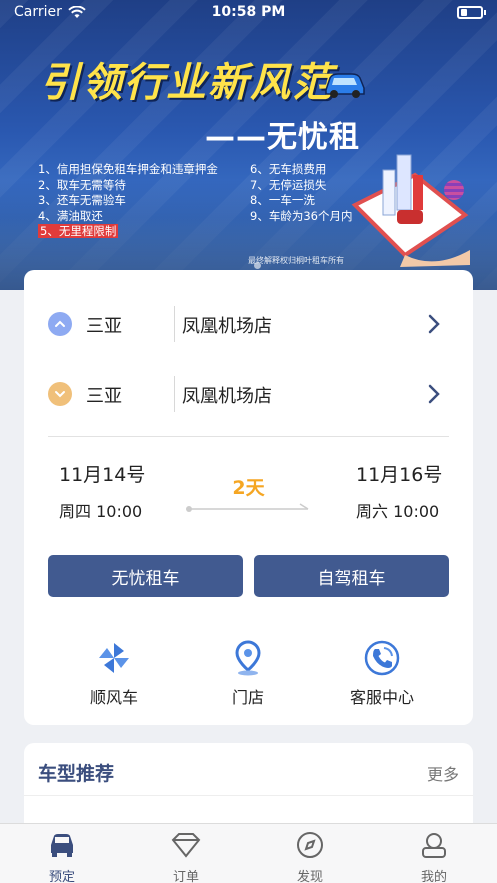 The image size is (497, 883). I want to click on car-illustration-icon, so click(345, 85).